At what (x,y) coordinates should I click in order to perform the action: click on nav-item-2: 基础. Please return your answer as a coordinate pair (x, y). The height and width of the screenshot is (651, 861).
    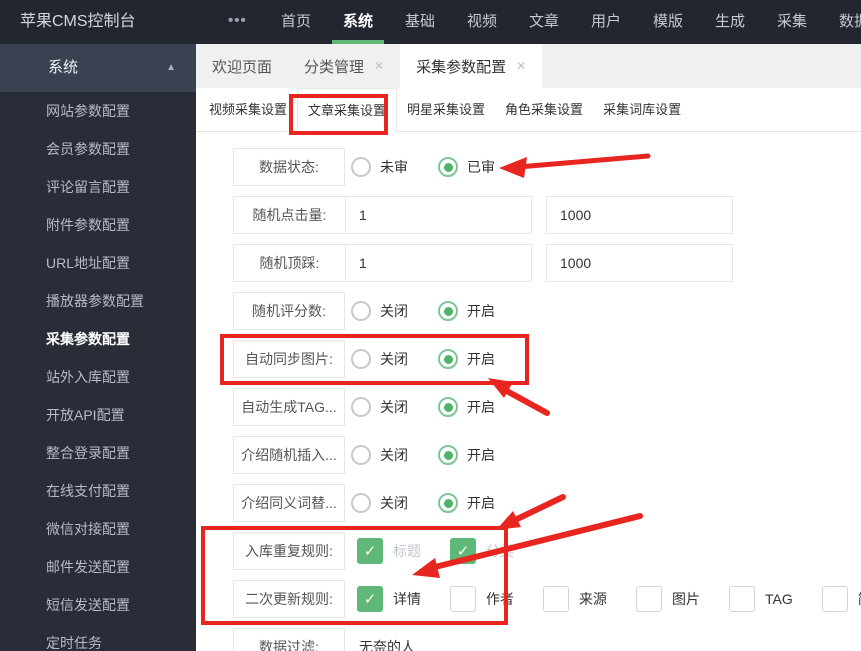
    Looking at the image, I should click on (420, 22).